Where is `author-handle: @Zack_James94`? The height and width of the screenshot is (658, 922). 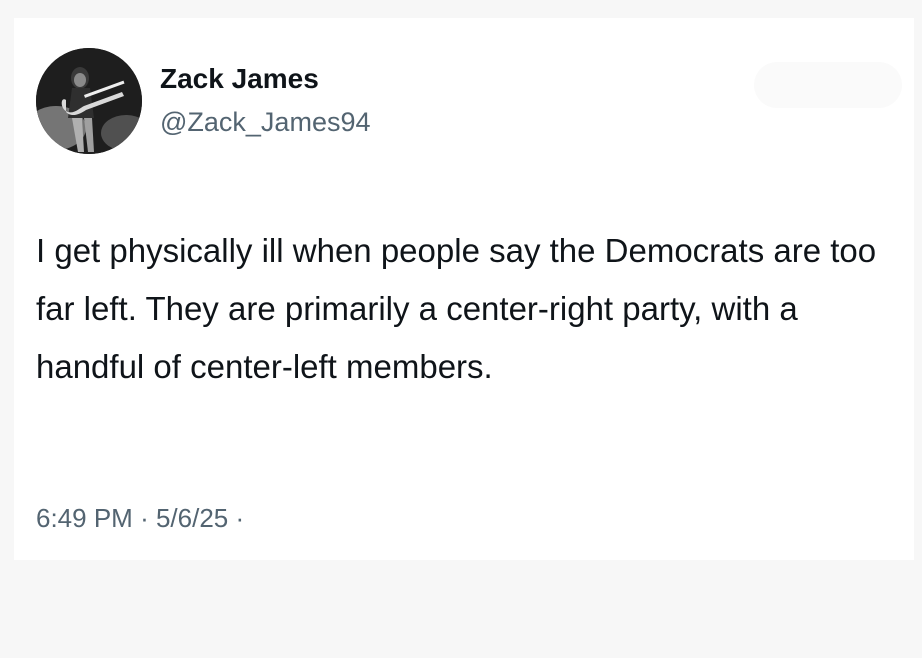 author-handle: @Zack_James94 is located at coordinates (265, 122).